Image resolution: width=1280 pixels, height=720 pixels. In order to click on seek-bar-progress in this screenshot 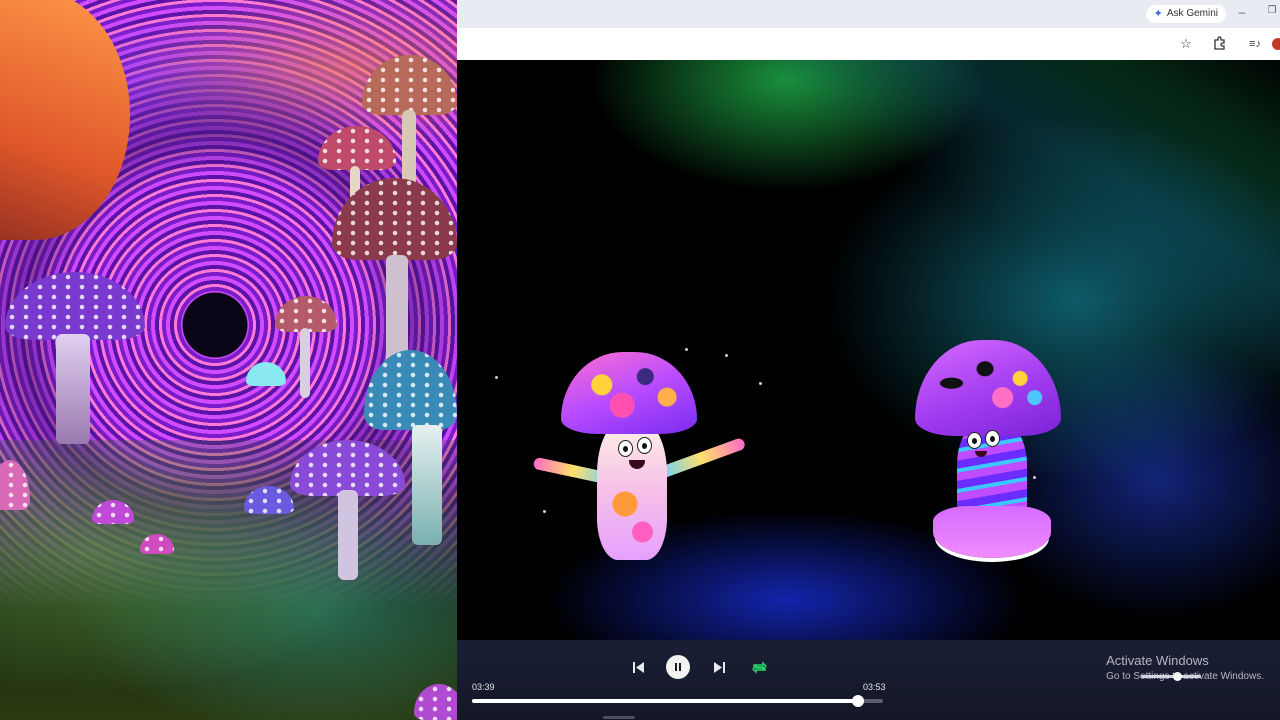, I will do `click(665, 701)`.